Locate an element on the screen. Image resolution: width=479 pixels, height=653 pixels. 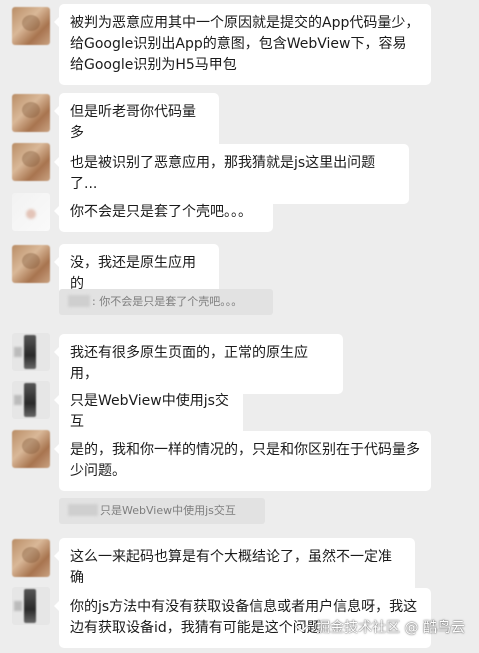
message-text: 我还有很多原生页面的，正常的原生应用， is located at coordinates (189, 363).